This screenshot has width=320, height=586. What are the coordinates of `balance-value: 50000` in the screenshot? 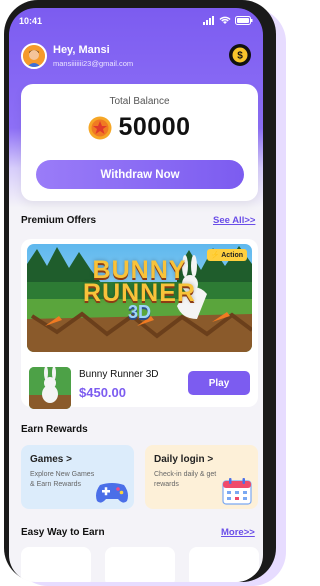 It's located at (154, 127).